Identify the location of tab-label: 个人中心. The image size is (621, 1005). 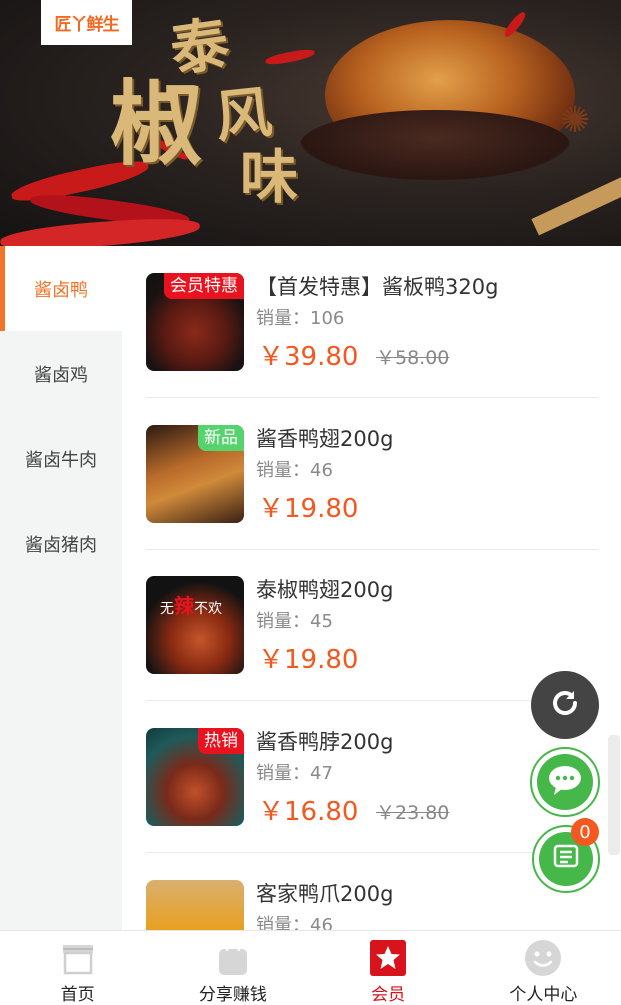
(543, 995).